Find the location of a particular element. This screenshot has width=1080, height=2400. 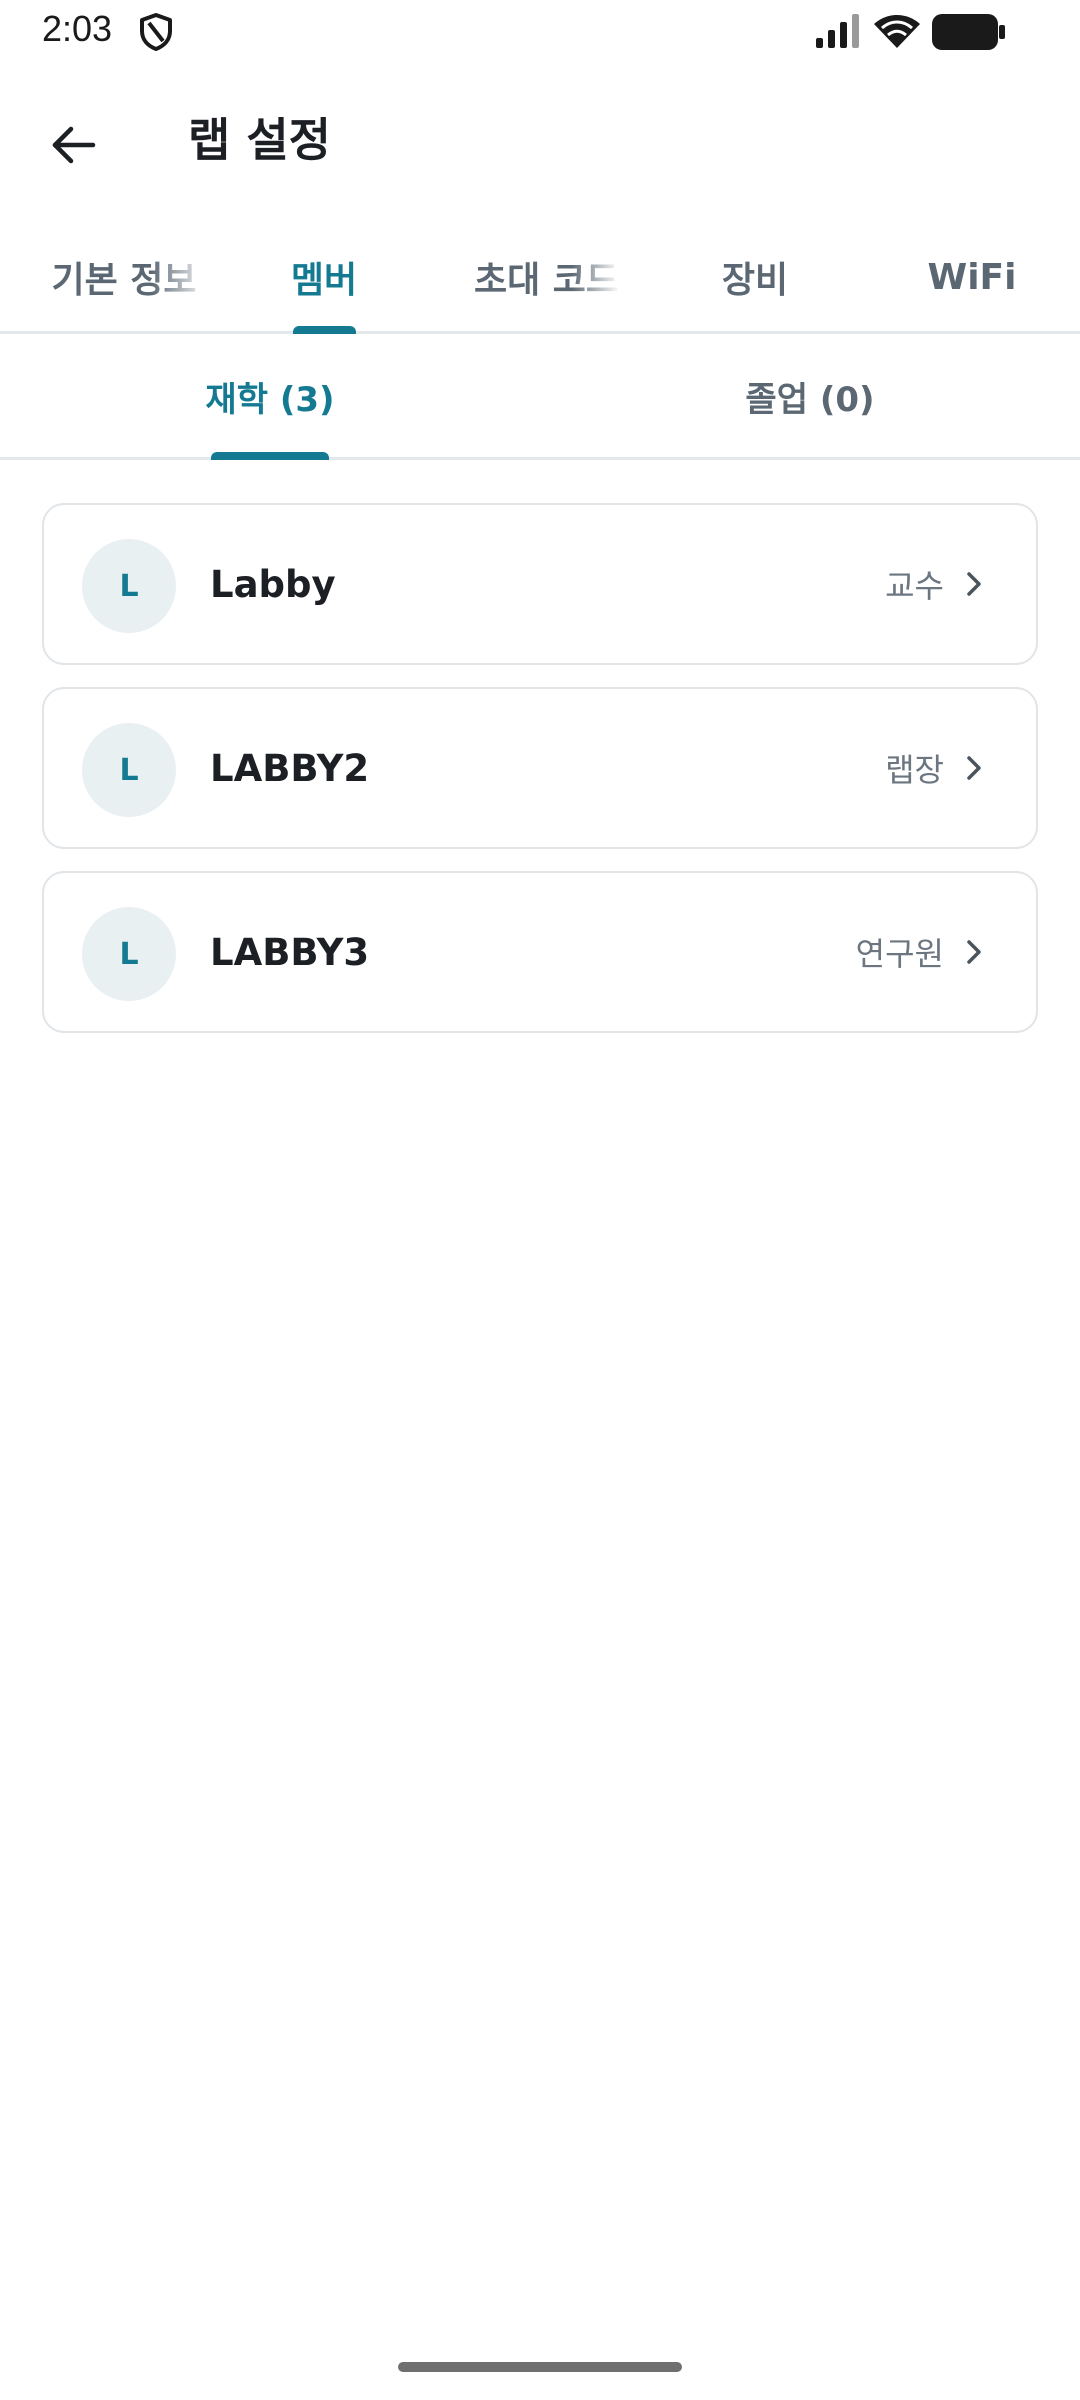

tab-enrolled: 재학 (3) is located at coordinates (270, 396).